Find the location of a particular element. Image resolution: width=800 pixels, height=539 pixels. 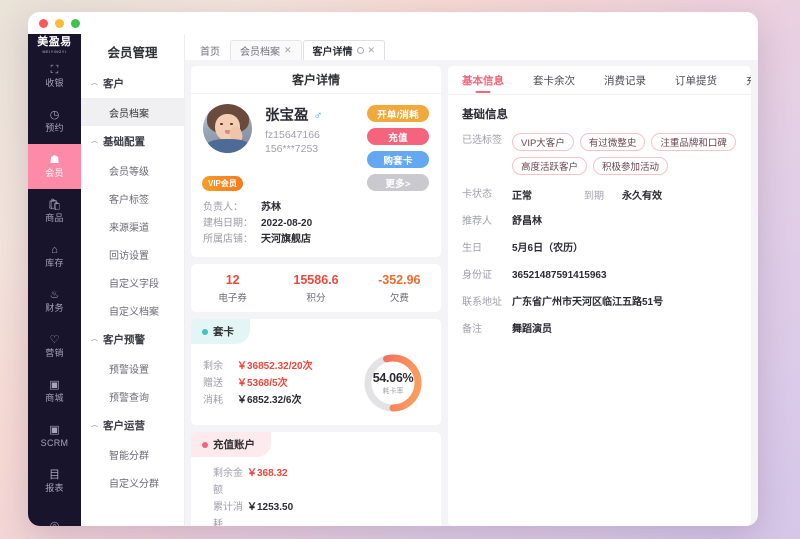

menu-group-label: 基础配置 is located at coordinates (124, 141).